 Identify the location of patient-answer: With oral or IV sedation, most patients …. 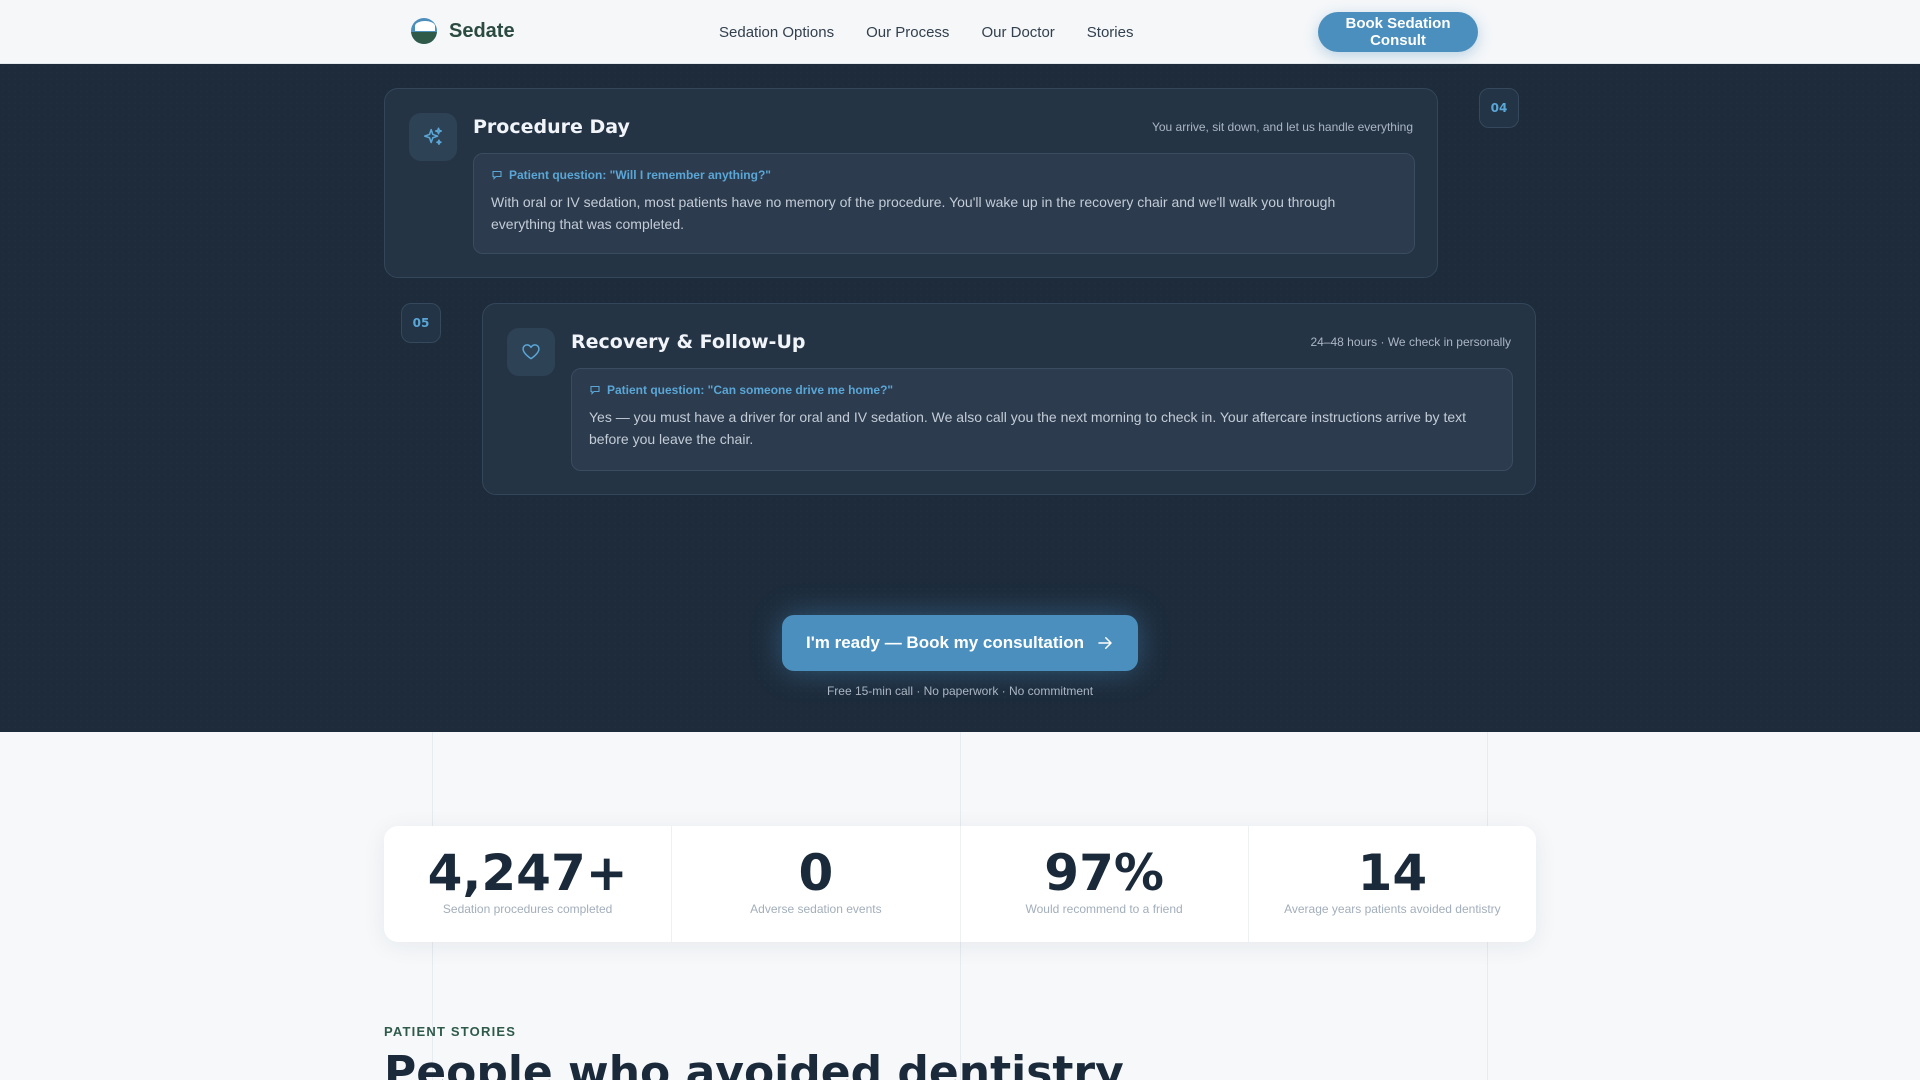
(913, 213).